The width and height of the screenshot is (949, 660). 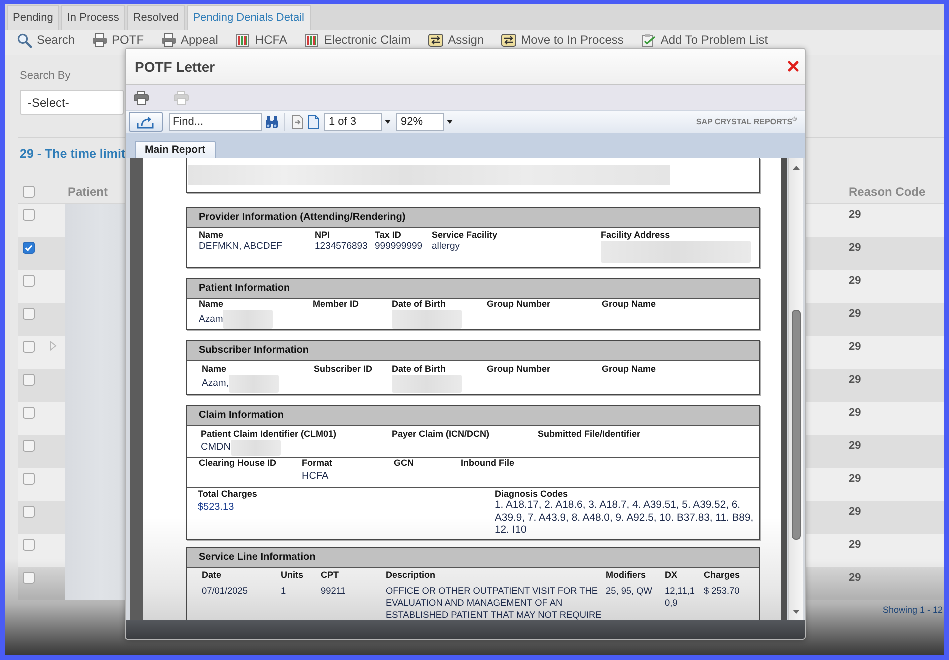 What do you see at coordinates (156, 17) in the screenshot?
I see `tab: Resolved` at bounding box center [156, 17].